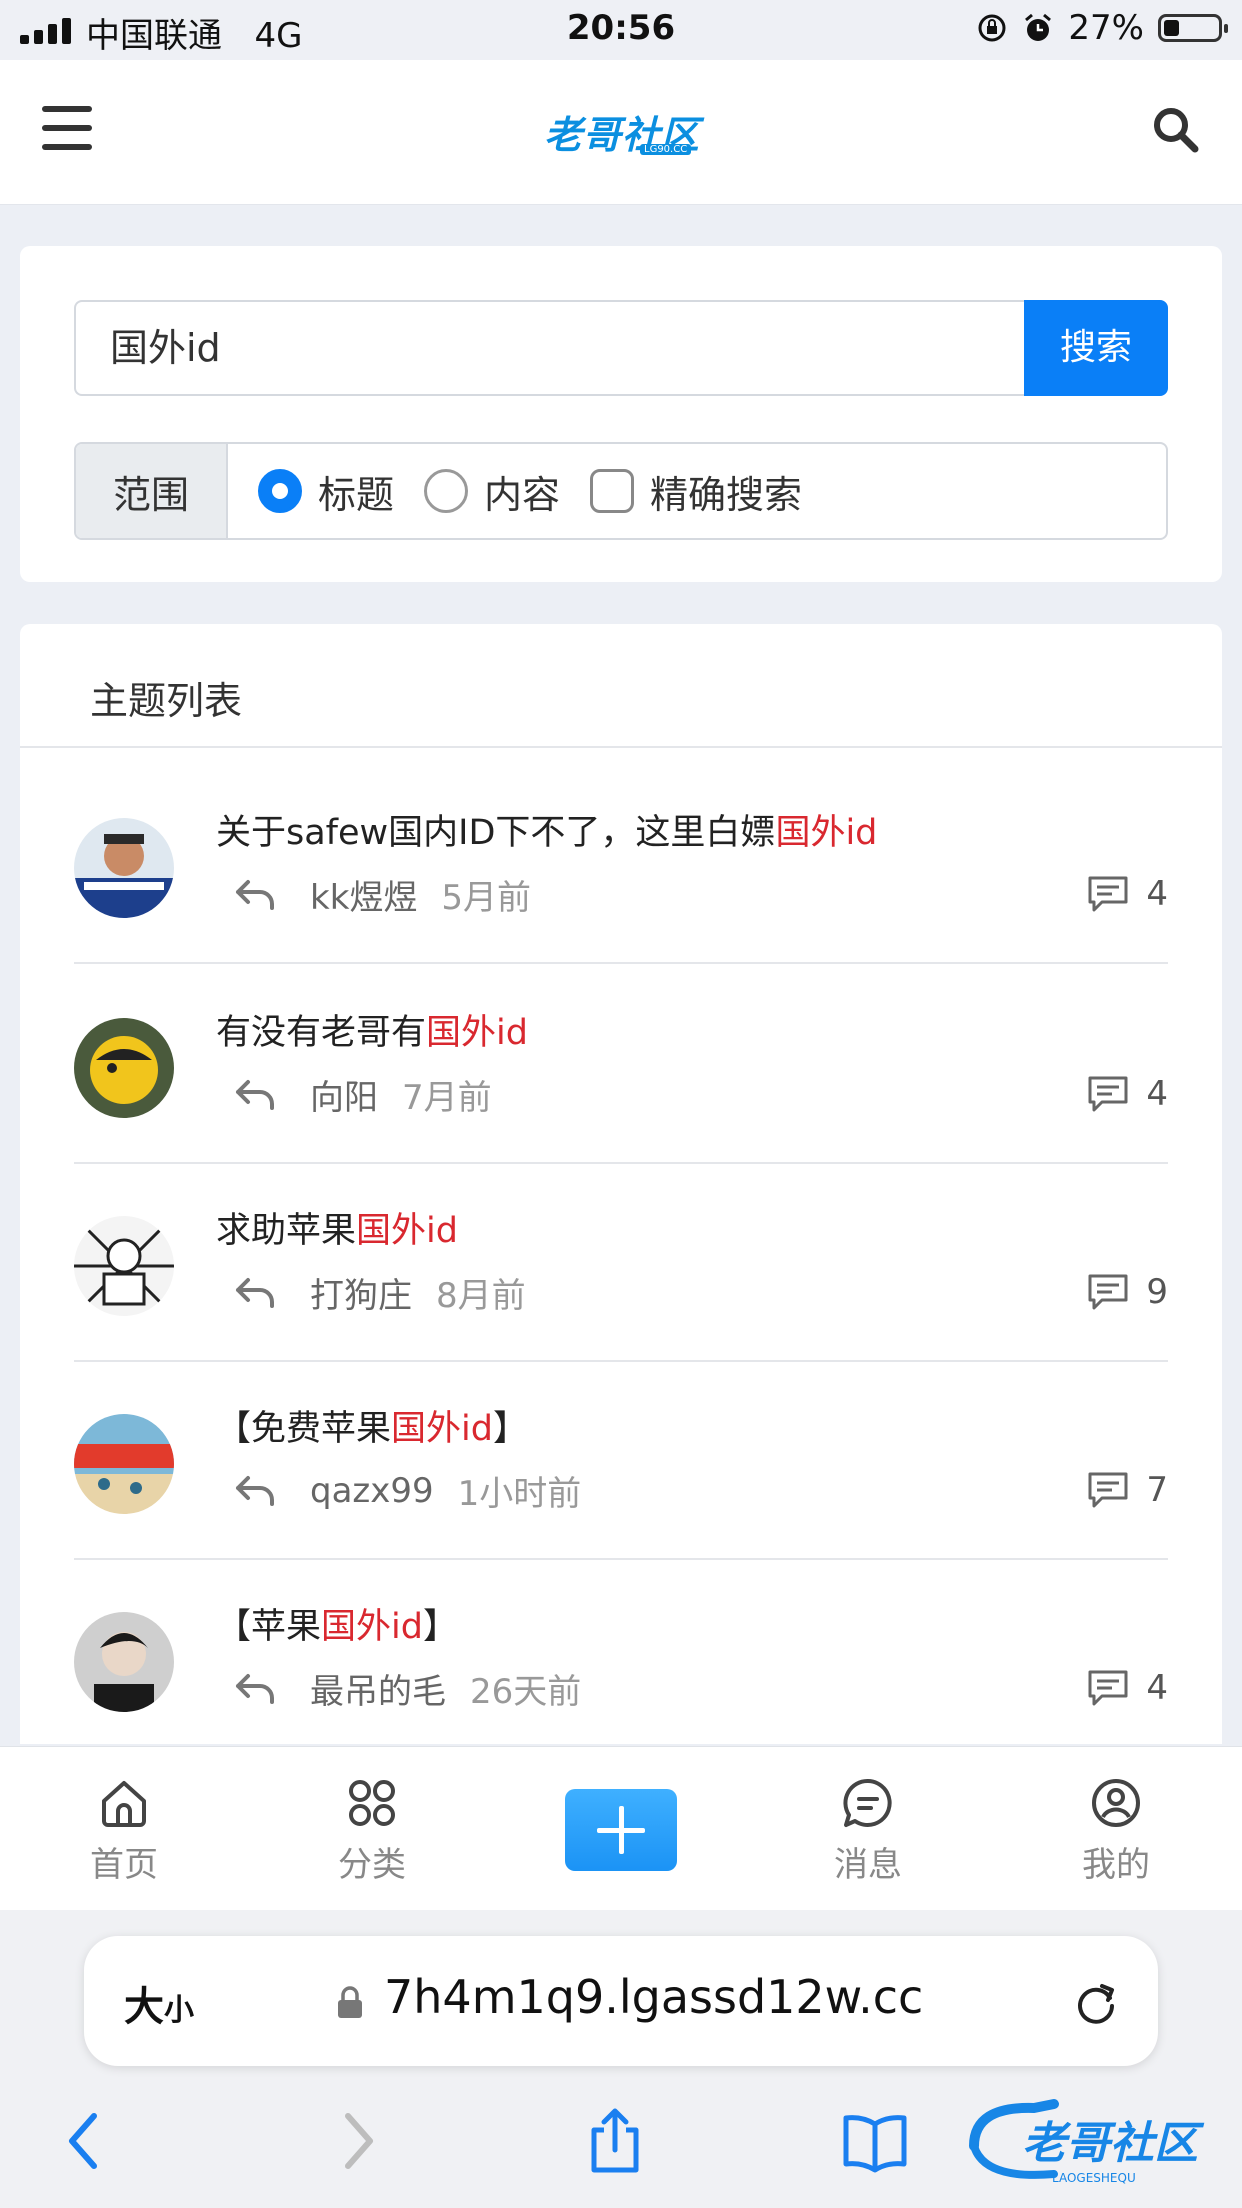 The image size is (1242, 2208). Describe the element at coordinates (372, 1029) in the screenshot. I see `topic-title: 有没有老哥有国外id` at that location.